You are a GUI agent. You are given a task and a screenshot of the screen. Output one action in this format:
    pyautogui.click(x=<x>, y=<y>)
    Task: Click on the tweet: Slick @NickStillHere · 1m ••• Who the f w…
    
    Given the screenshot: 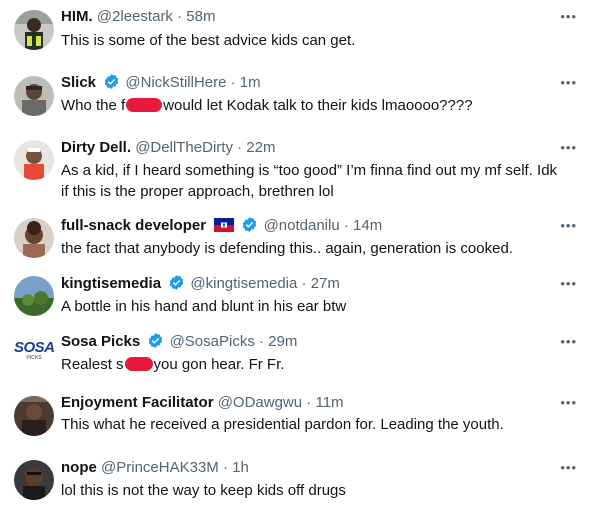 What is the action you would take?
    pyautogui.click(x=297, y=99)
    